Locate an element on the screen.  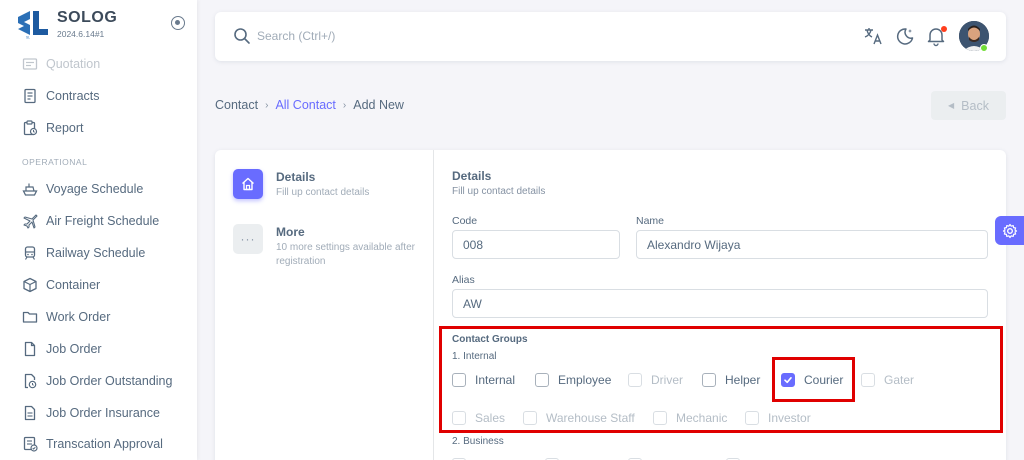
search-icon is located at coordinates (242, 36).